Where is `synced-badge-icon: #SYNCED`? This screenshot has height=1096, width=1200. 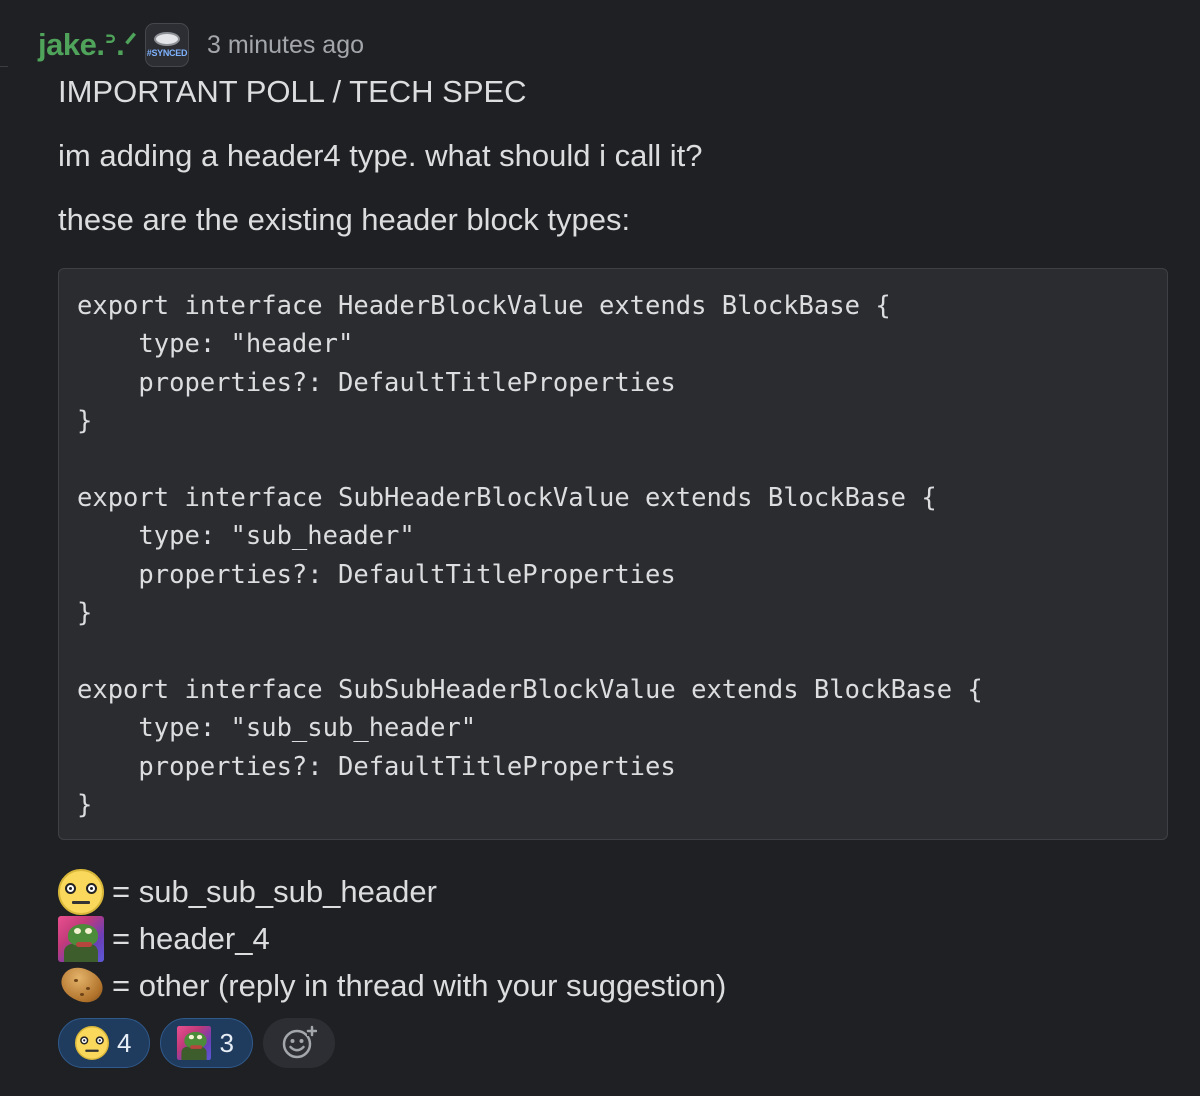
synced-badge-icon: #SYNCED is located at coordinates (166, 45).